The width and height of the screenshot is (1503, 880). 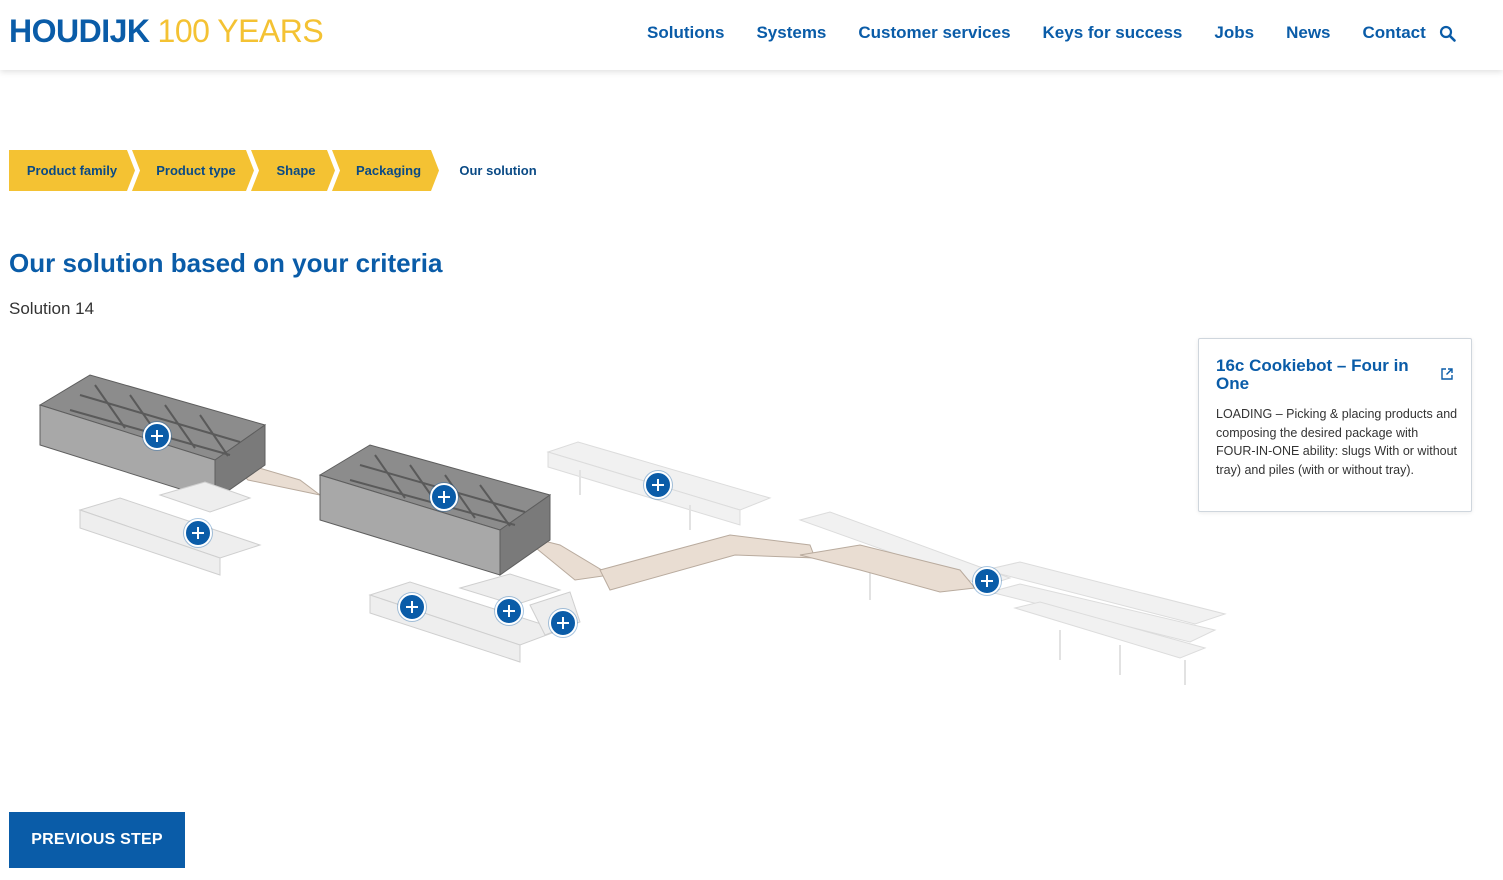 I want to click on card-title: 16c Cookiebot – Four in One, so click(x=1318, y=375).